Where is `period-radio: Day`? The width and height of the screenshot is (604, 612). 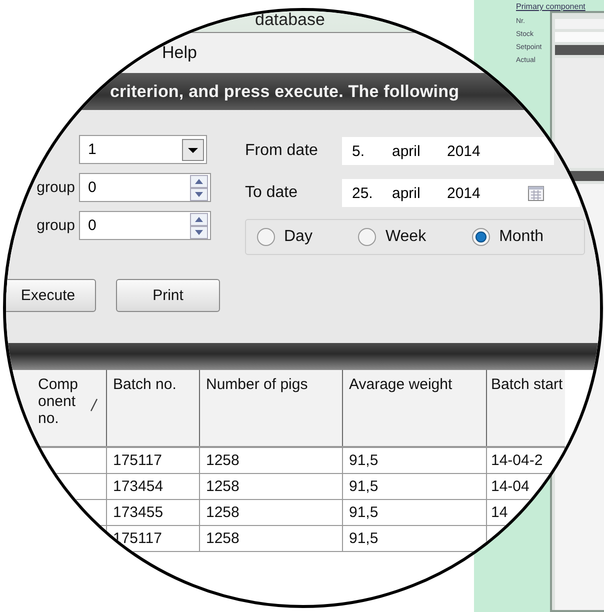 period-radio: Day is located at coordinates (284, 237).